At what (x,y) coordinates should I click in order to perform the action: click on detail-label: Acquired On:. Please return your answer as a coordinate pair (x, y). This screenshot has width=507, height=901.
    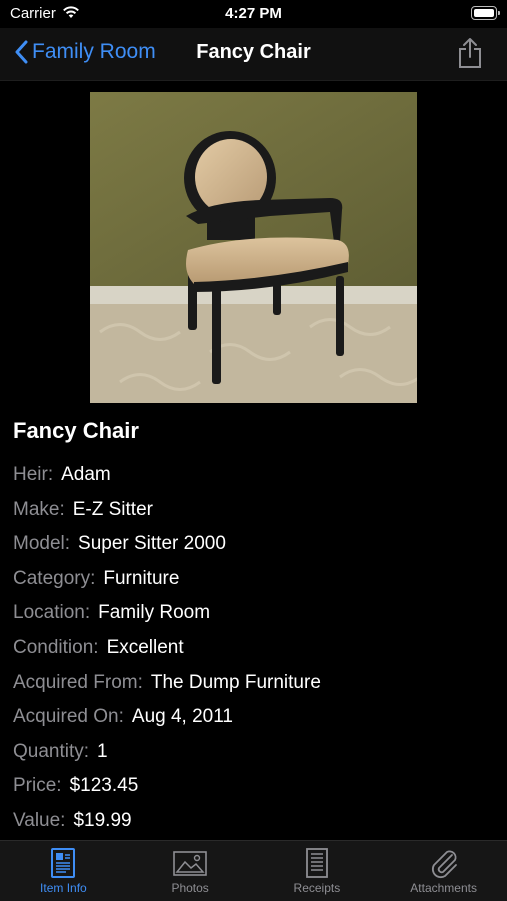
    Looking at the image, I should click on (68, 717).